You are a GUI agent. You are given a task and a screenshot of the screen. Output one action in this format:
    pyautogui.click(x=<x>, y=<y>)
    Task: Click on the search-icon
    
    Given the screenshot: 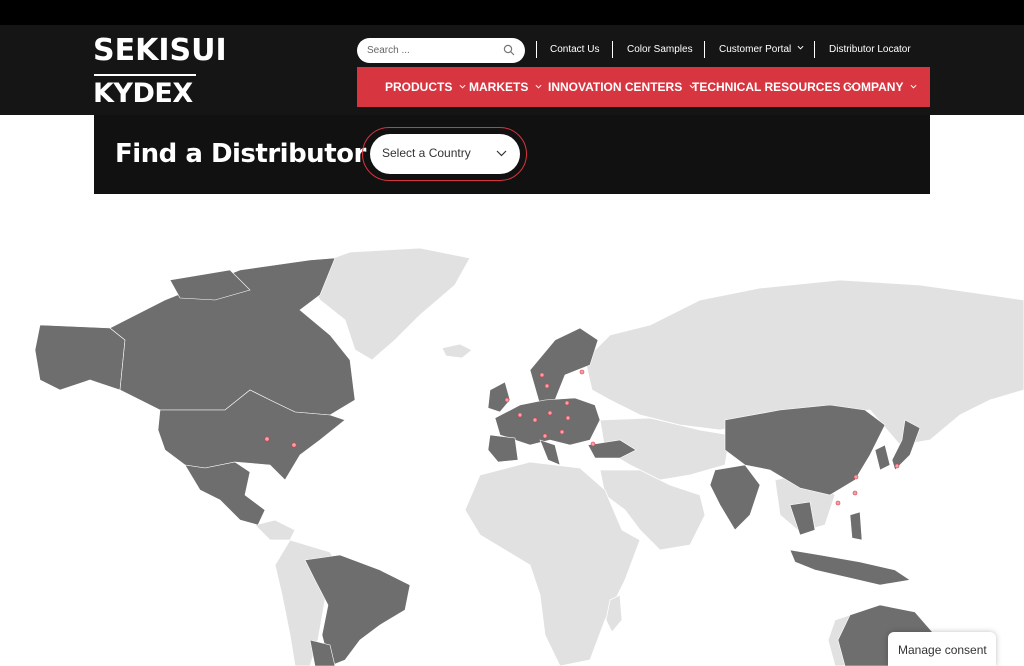 What is the action you would take?
    pyautogui.click(x=509, y=50)
    